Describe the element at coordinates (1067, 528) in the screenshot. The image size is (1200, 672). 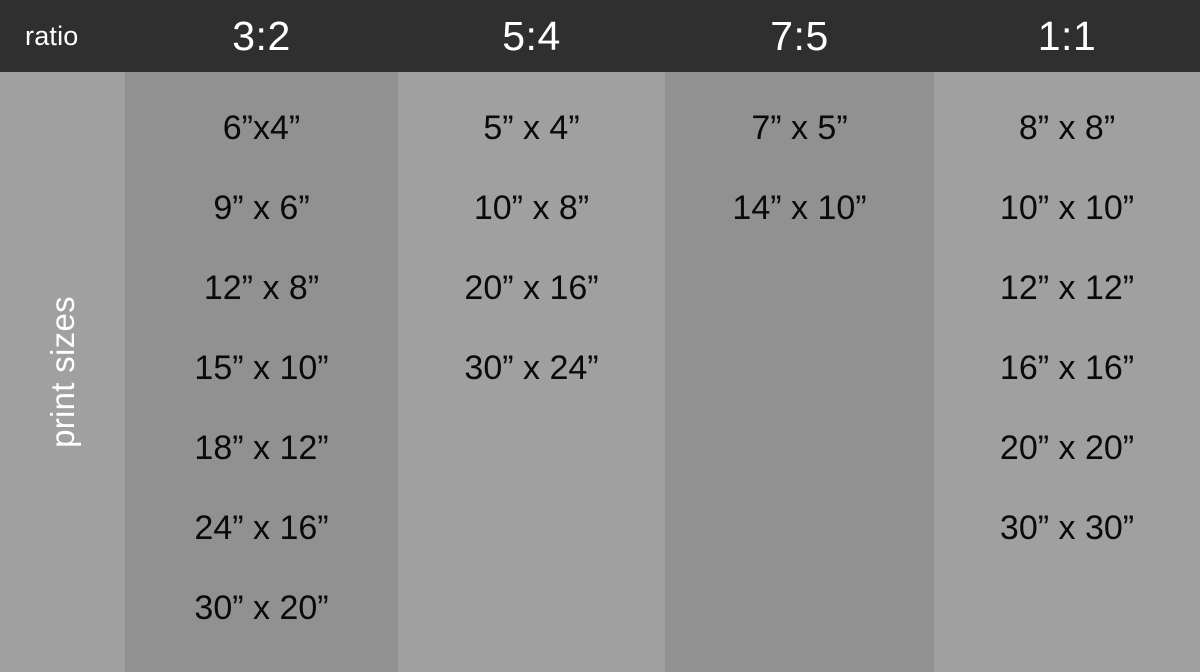
I see `print-size-cell: 30” x 30”` at that location.